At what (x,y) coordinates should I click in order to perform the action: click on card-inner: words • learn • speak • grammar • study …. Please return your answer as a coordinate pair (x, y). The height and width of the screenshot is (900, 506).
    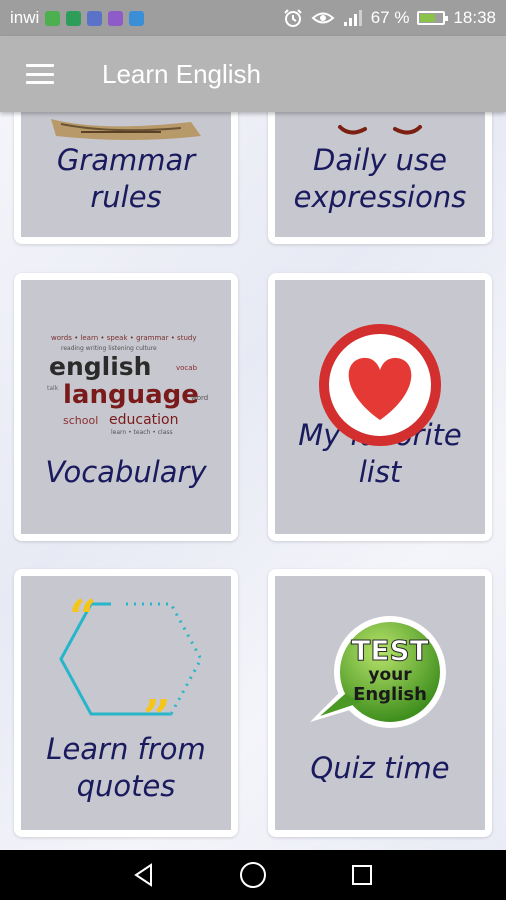
    Looking at the image, I should click on (126, 407).